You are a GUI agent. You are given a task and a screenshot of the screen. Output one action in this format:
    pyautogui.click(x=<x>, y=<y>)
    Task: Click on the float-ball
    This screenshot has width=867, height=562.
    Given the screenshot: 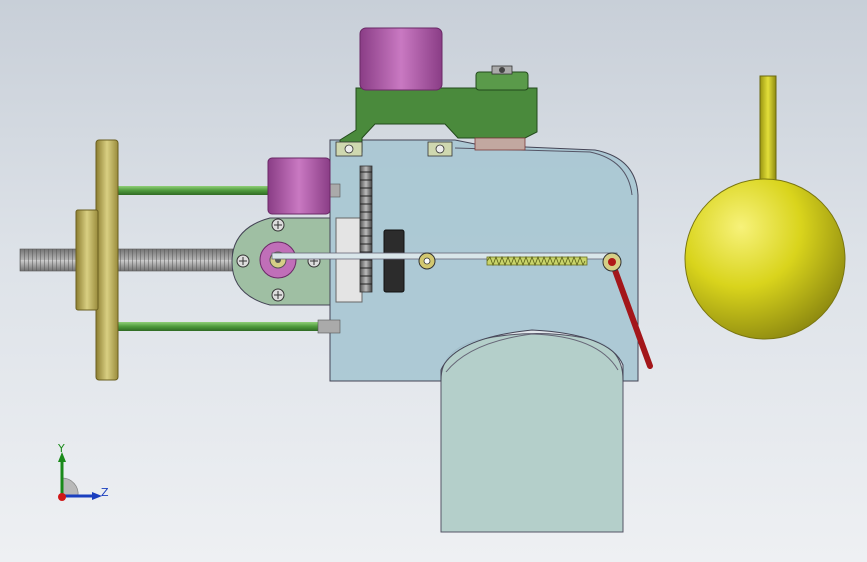 What is the action you would take?
    pyautogui.click(x=765, y=259)
    